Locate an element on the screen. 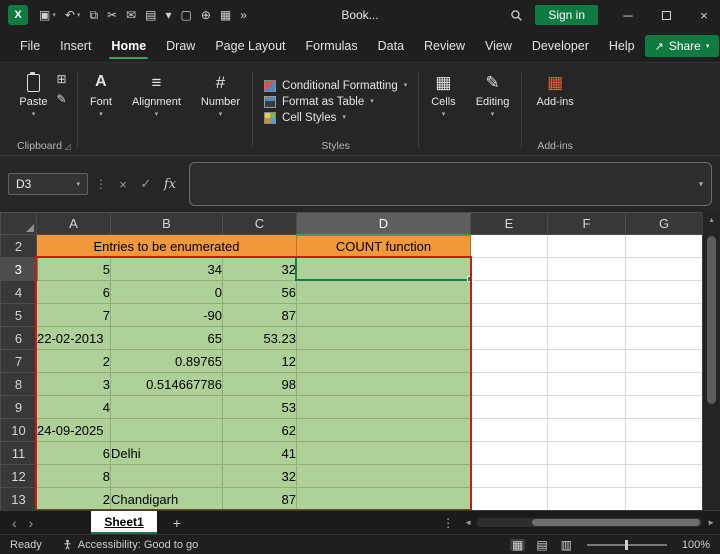 This screenshot has width=720, height=554. addins-button: ▦ Add-ins is located at coordinates (554, 87).